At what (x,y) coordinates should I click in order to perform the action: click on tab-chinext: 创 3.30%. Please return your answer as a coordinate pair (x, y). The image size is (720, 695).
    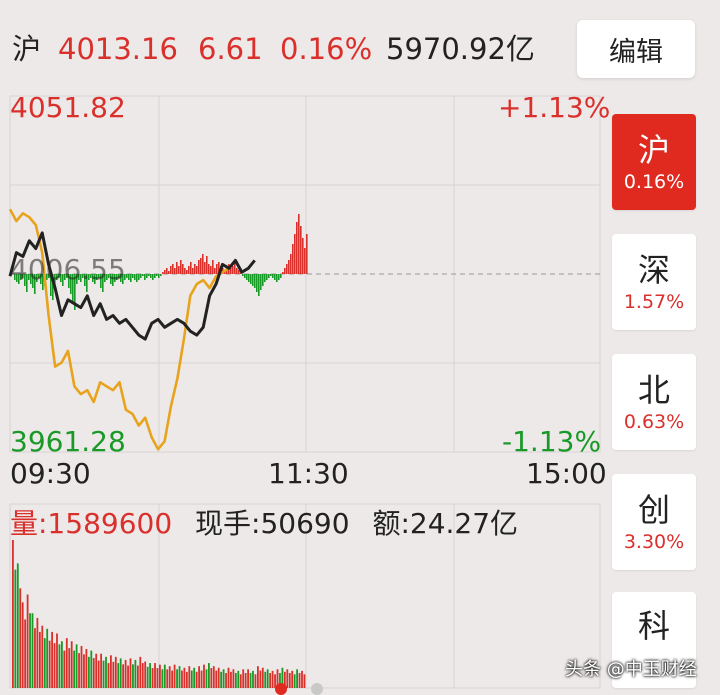
    Looking at the image, I should click on (654, 522).